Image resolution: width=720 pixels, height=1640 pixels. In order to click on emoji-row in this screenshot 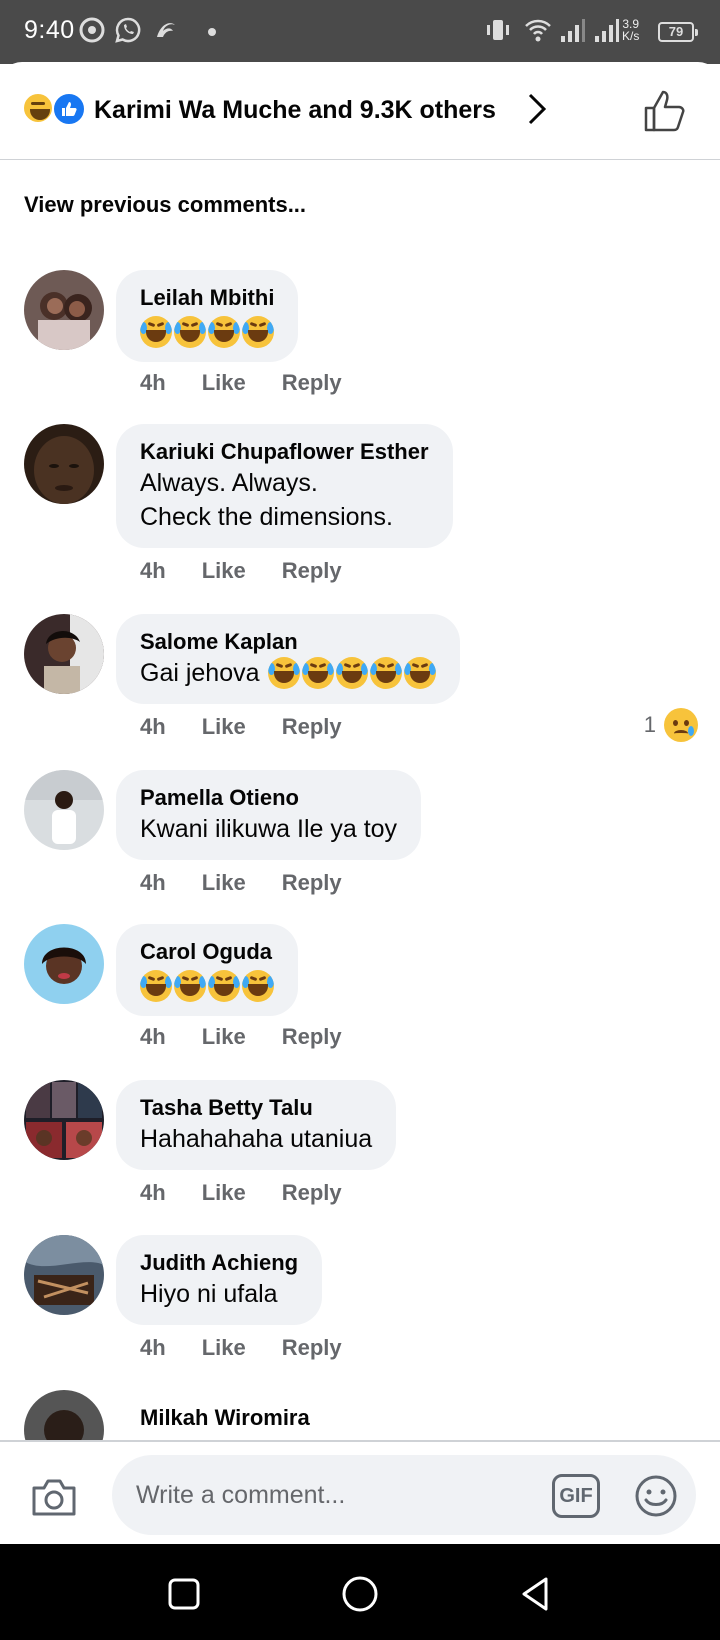, I will do `click(351, 673)`.